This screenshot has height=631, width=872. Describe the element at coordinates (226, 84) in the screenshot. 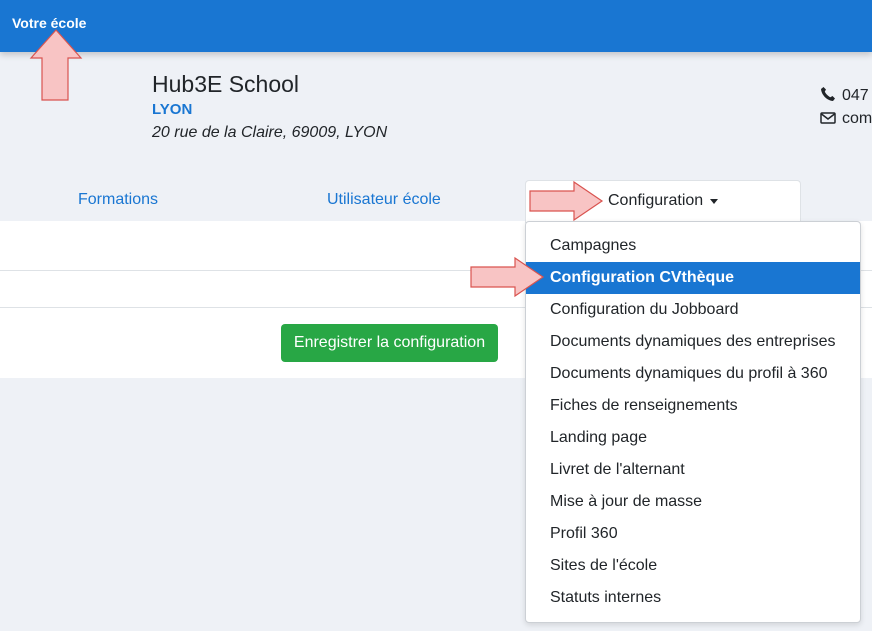

I see `school-name: Hub3E School` at that location.